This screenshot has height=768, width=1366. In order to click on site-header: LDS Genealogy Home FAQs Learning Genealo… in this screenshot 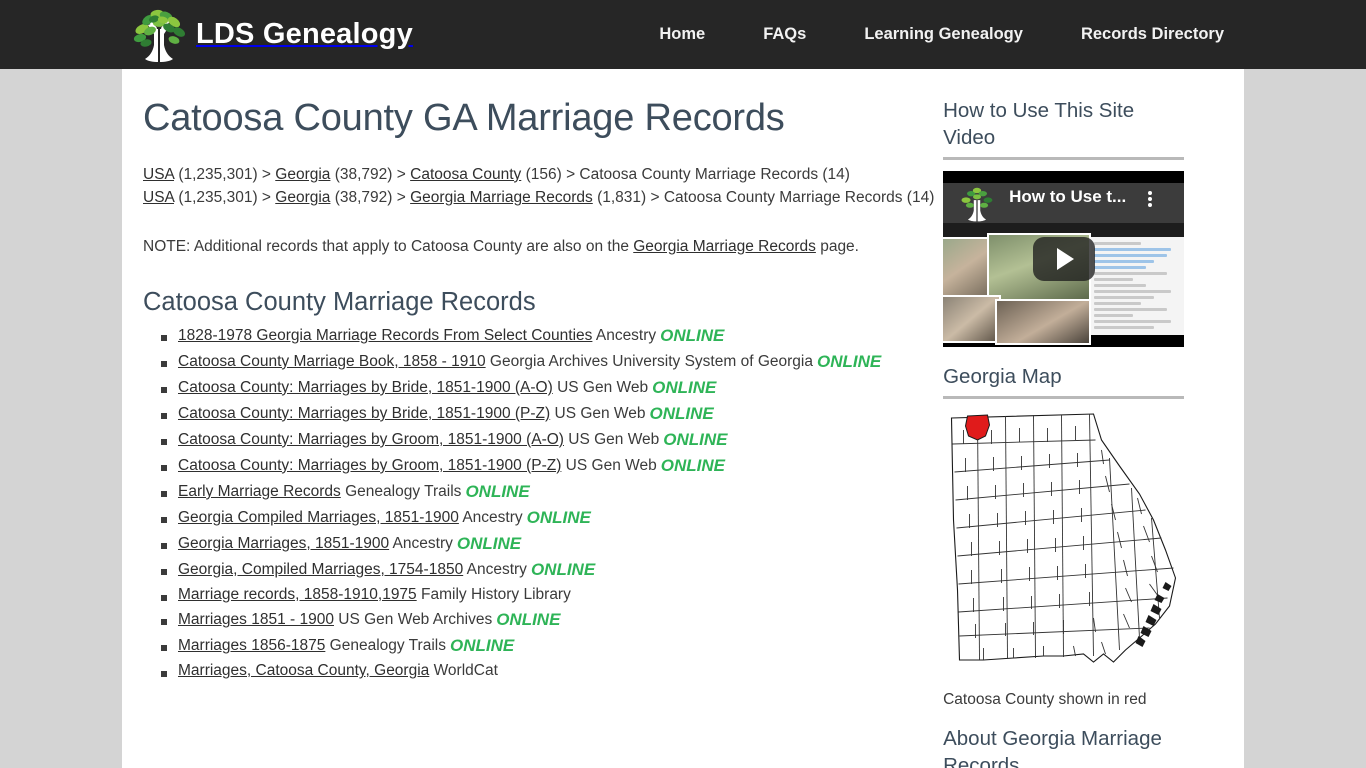, I will do `click(683, 34)`.